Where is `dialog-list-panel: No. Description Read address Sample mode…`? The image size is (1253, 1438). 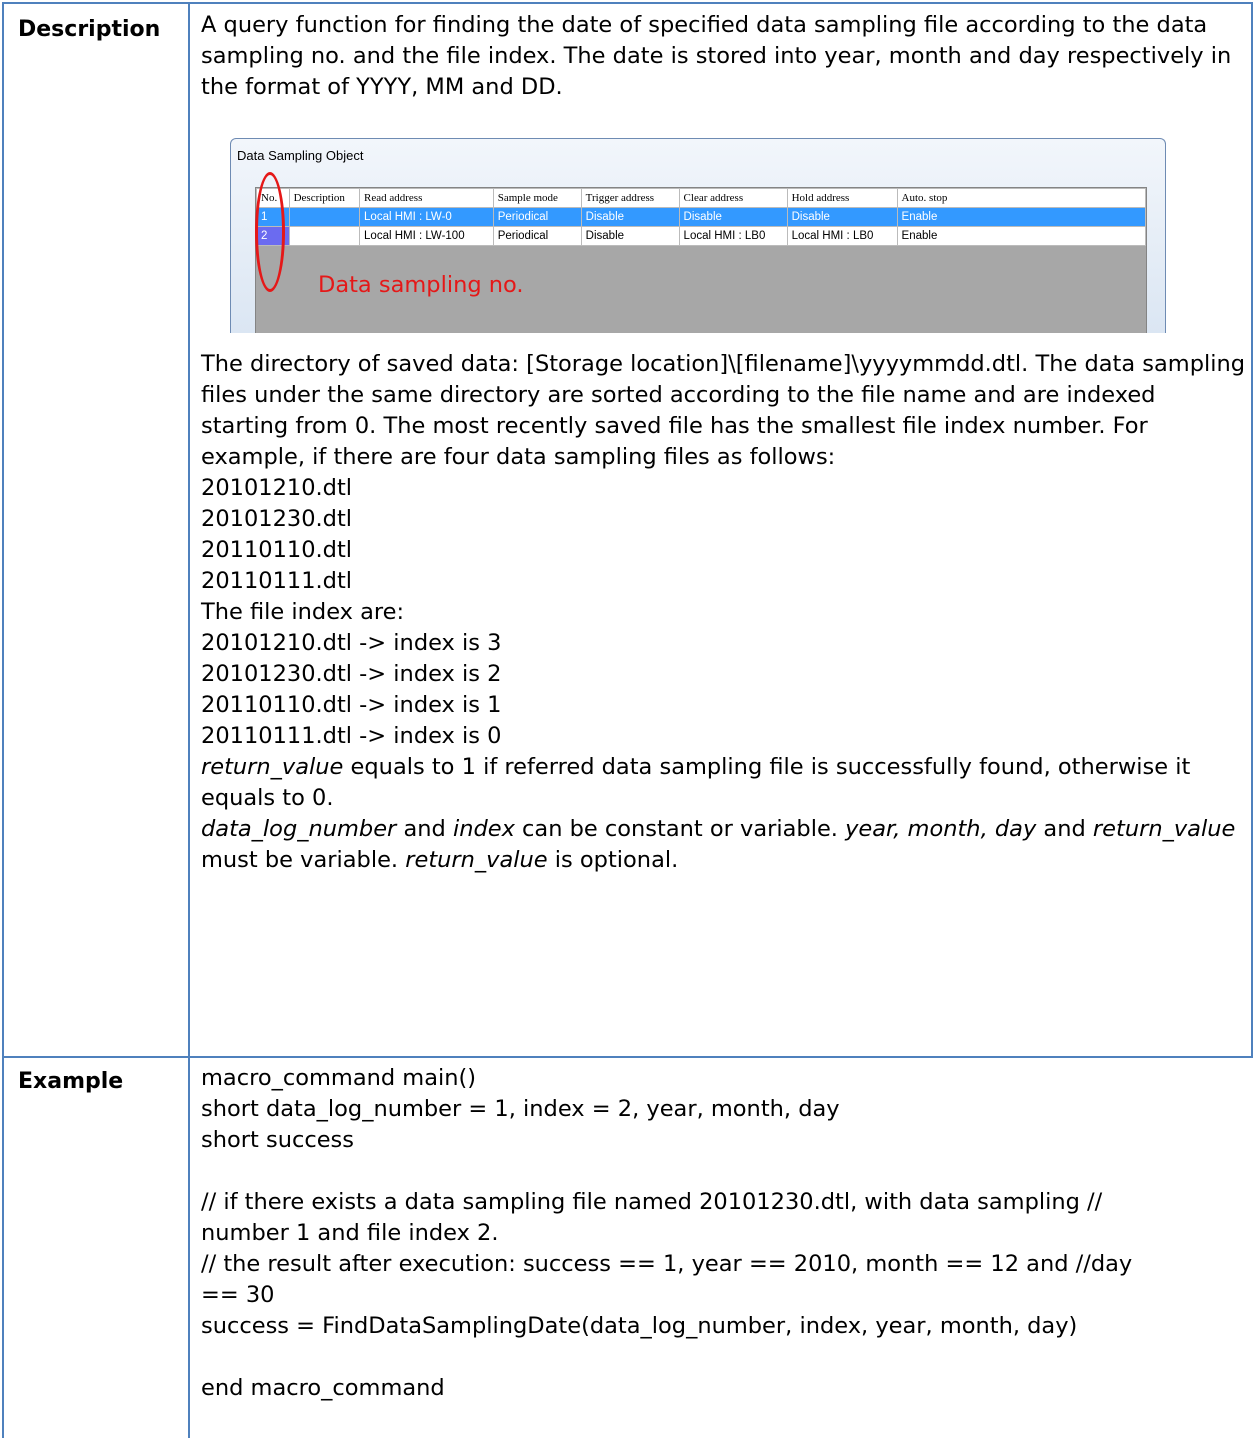 dialog-list-panel: No. Description Read address Sample mode… is located at coordinates (701, 260).